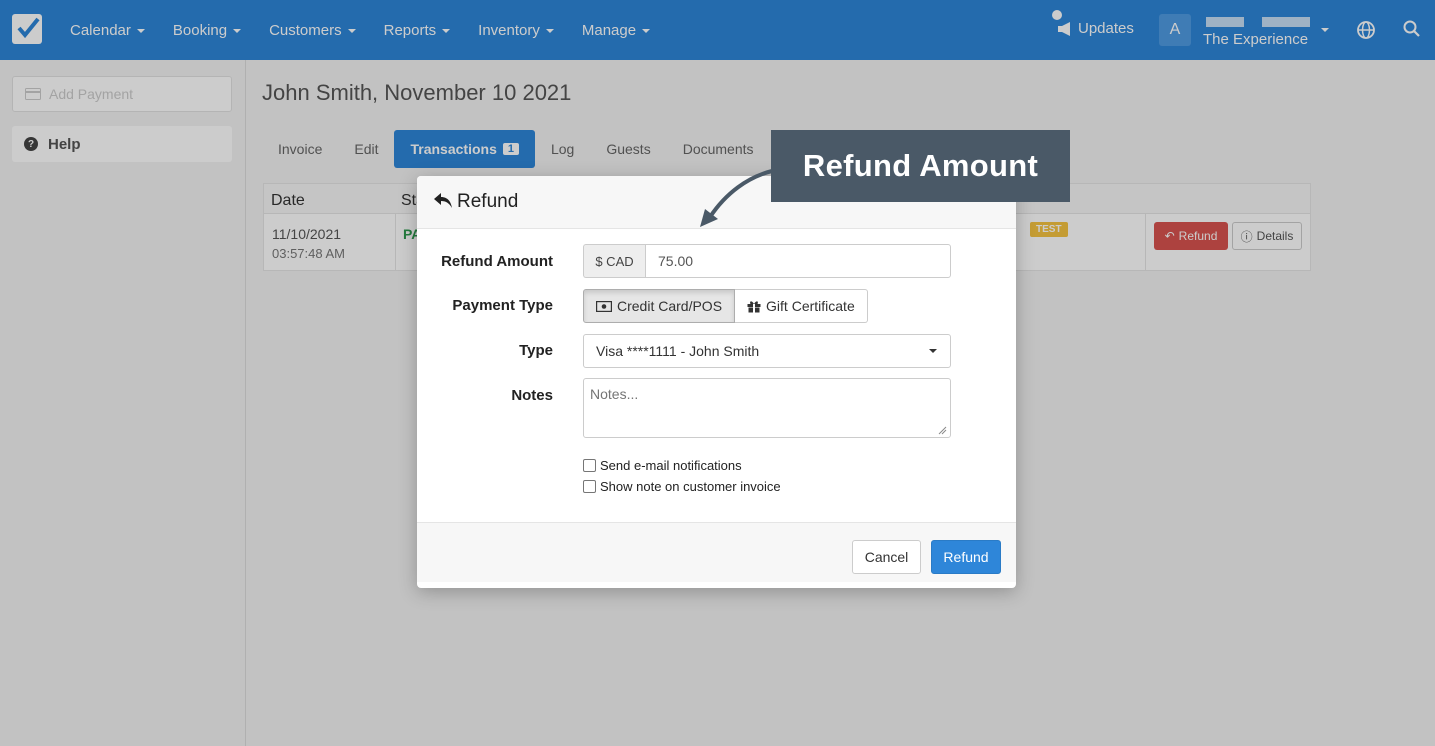 This screenshot has width=1435, height=746. I want to click on money-bill-icon, so click(604, 306).